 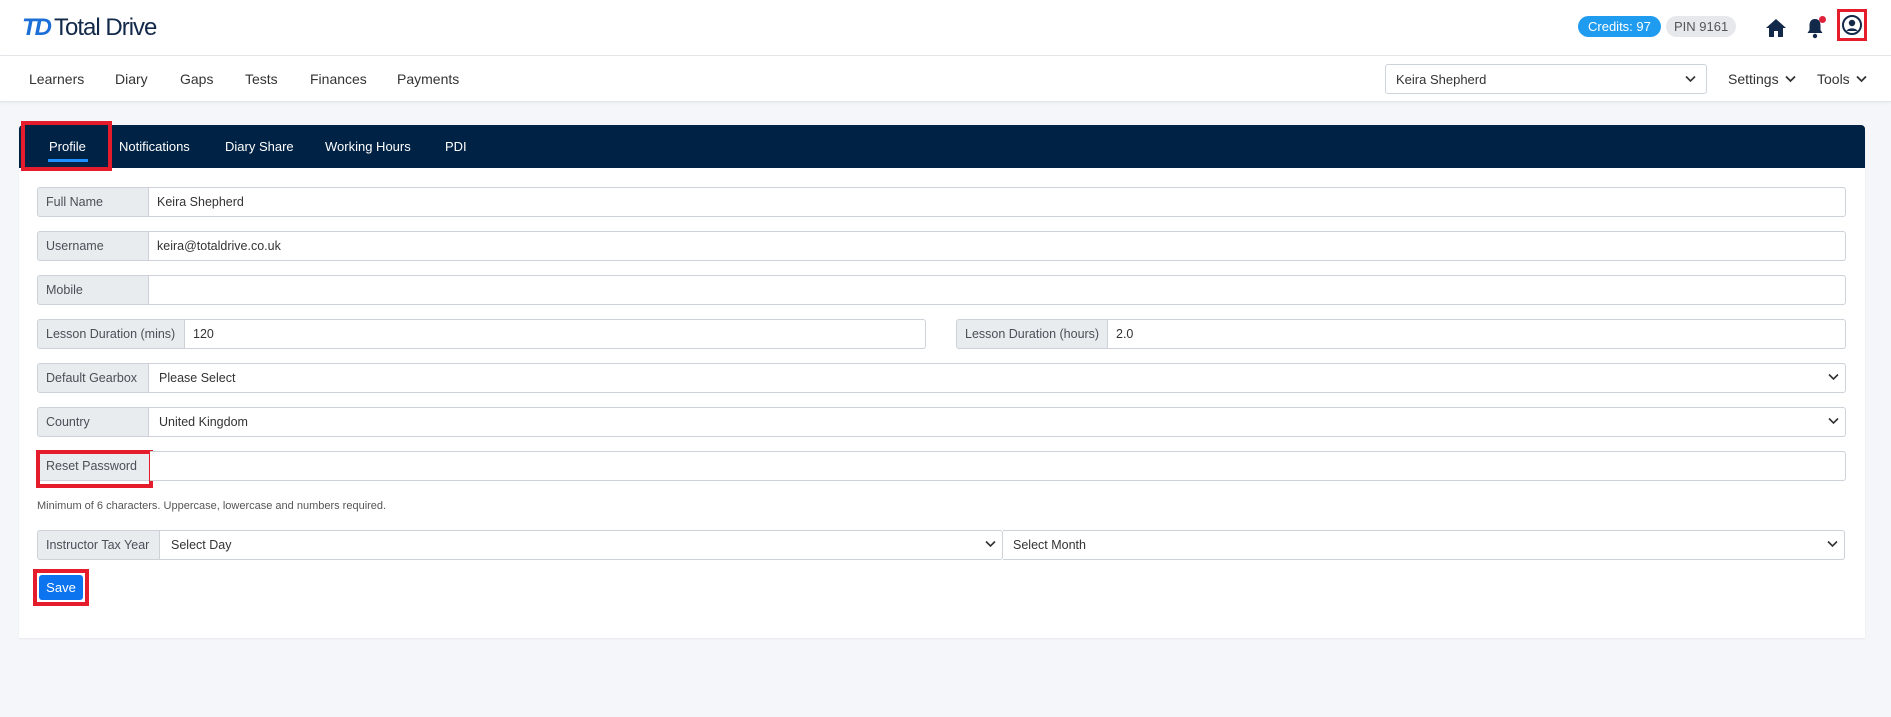 I want to click on tools-dropdown: Tools, so click(x=1842, y=79).